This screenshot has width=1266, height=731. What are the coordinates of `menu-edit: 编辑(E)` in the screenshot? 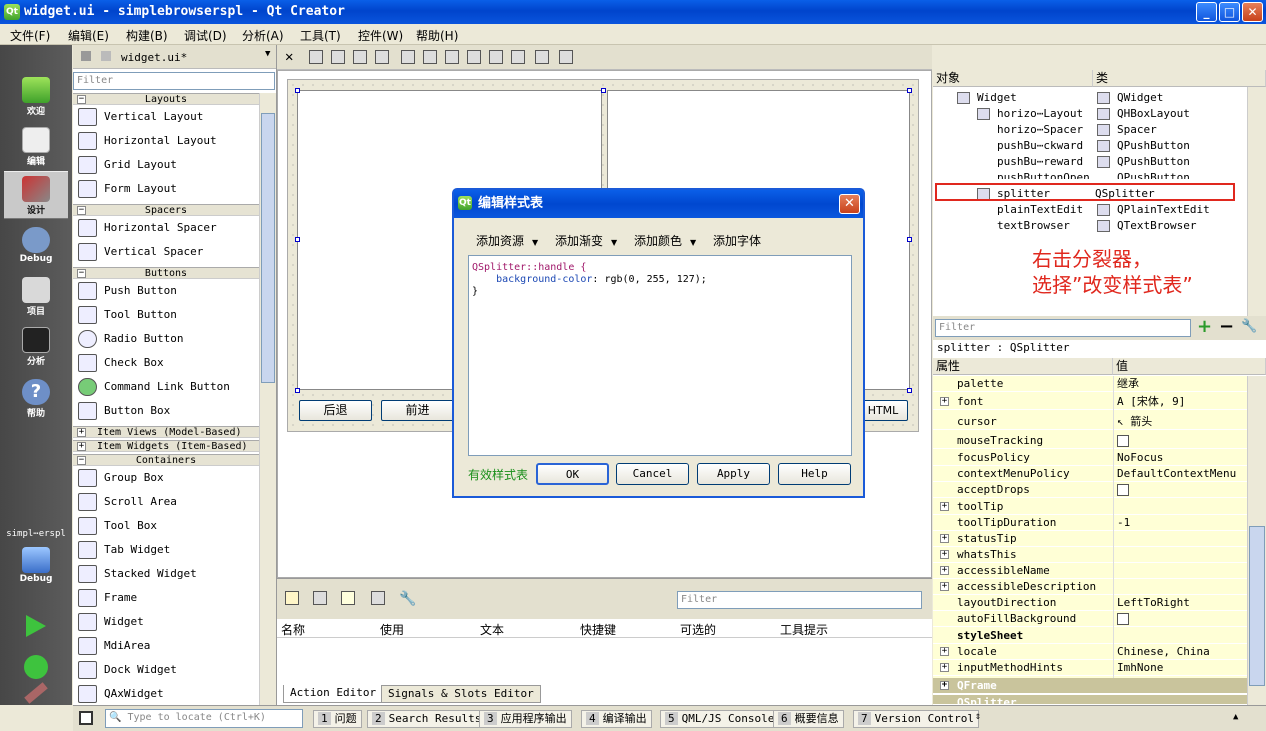 It's located at (88, 35).